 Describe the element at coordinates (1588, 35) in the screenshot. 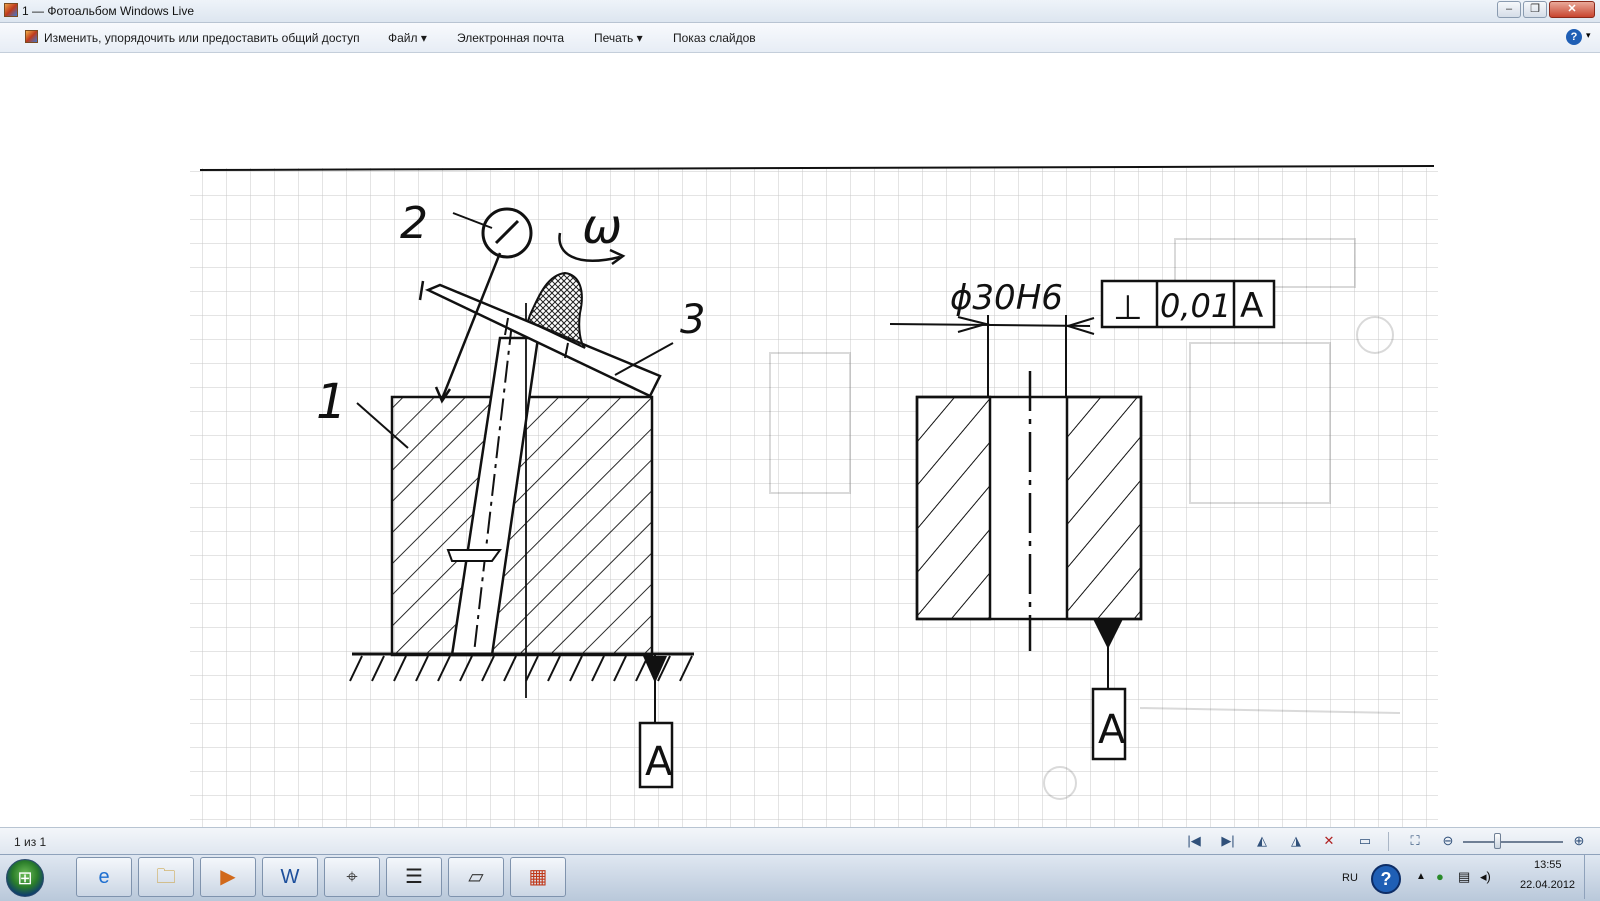

I see `help-dropdown-icon: ▾` at that location.